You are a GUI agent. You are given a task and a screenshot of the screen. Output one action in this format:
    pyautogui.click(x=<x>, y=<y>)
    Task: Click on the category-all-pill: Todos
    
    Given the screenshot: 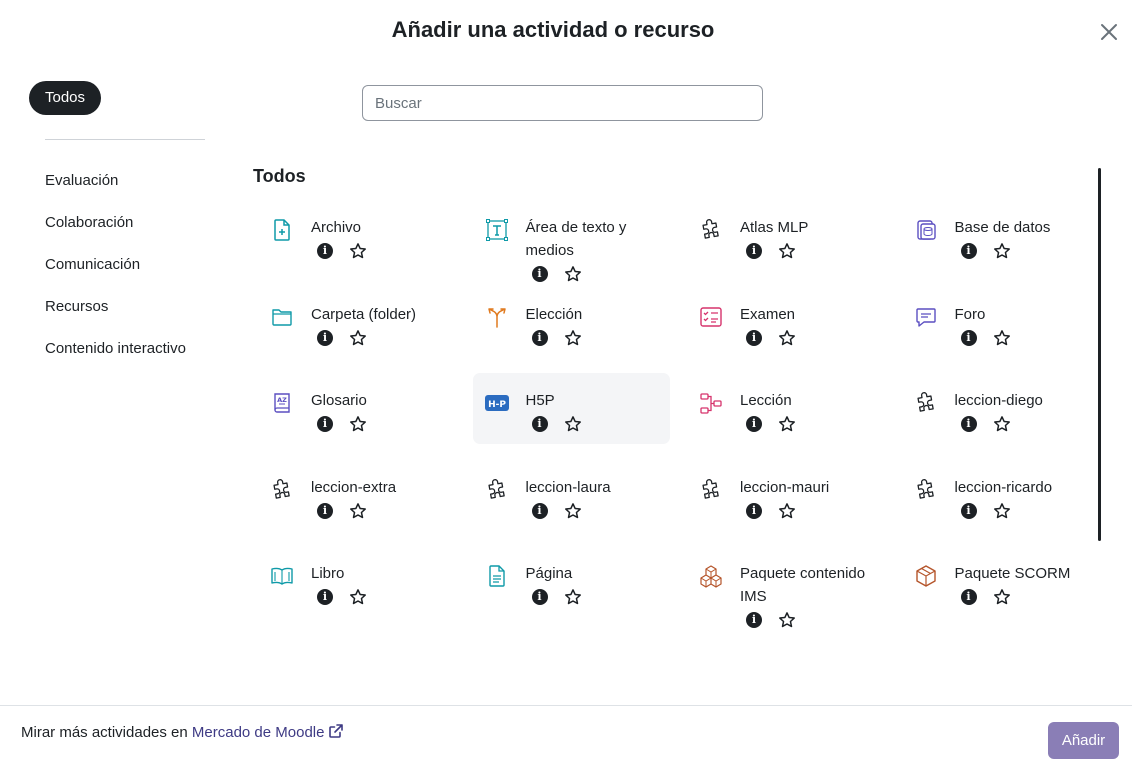 What is the action you would take?
    pyautogui.click(x=65, y=98)
    